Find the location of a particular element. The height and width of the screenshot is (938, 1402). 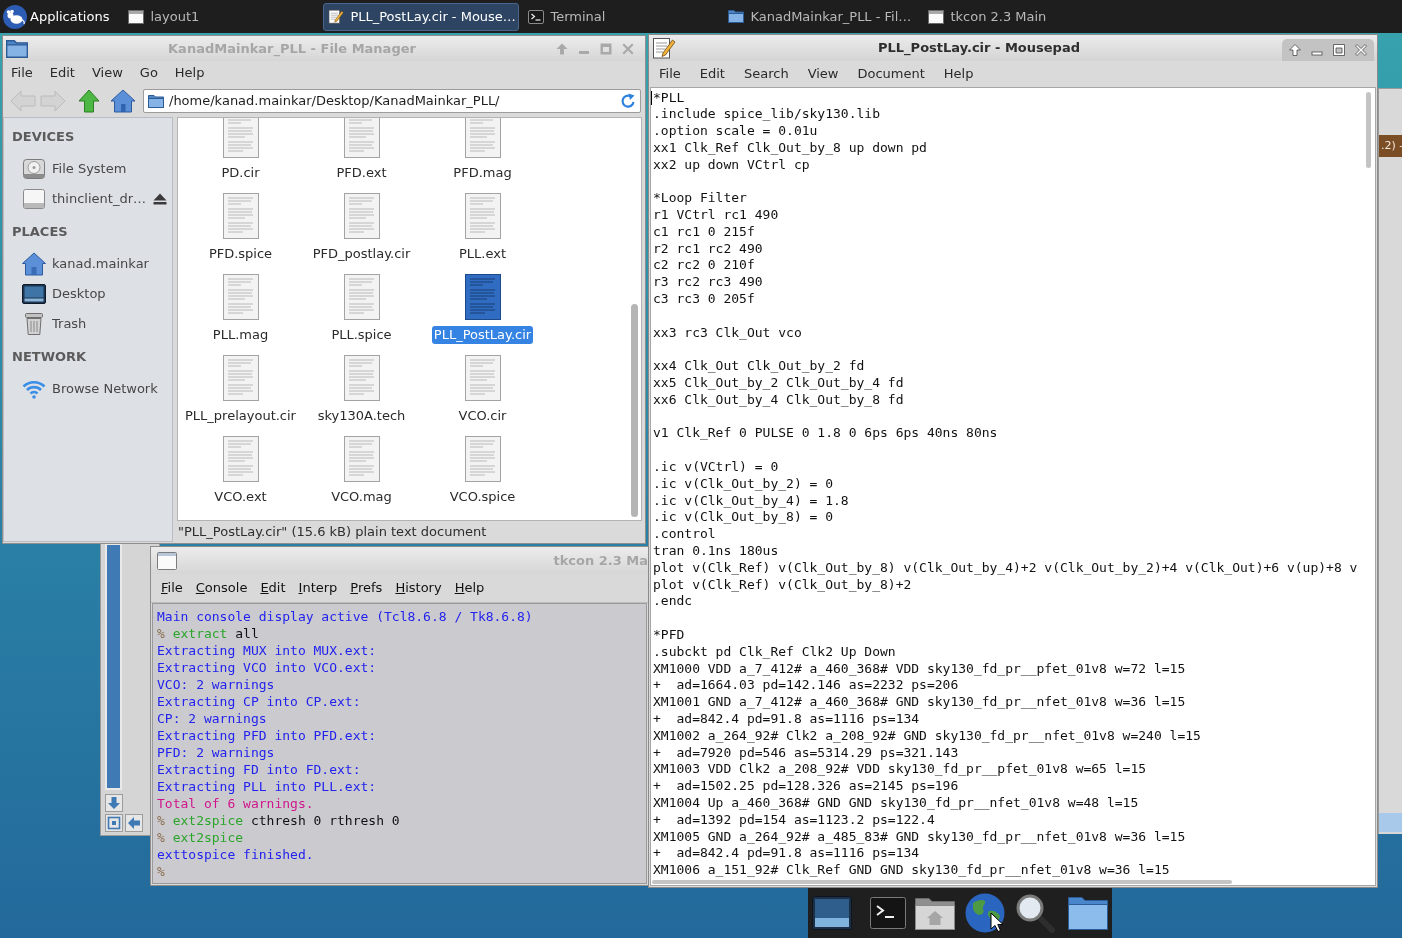

console-line: CP: 2 warnings is located at coordinates (212, 718).